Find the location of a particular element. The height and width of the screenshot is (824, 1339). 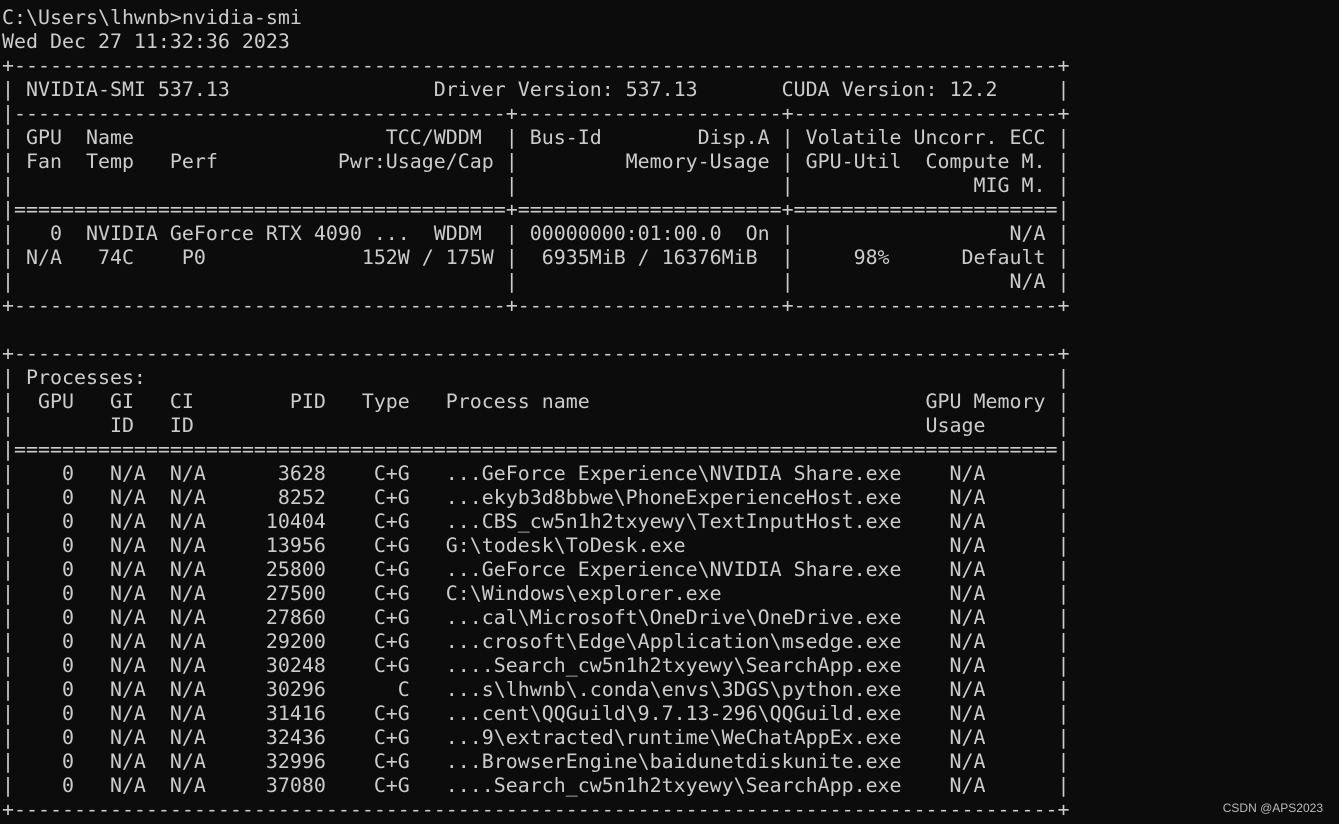

output-line: | Processes: | is located at coordinates (536, 377).